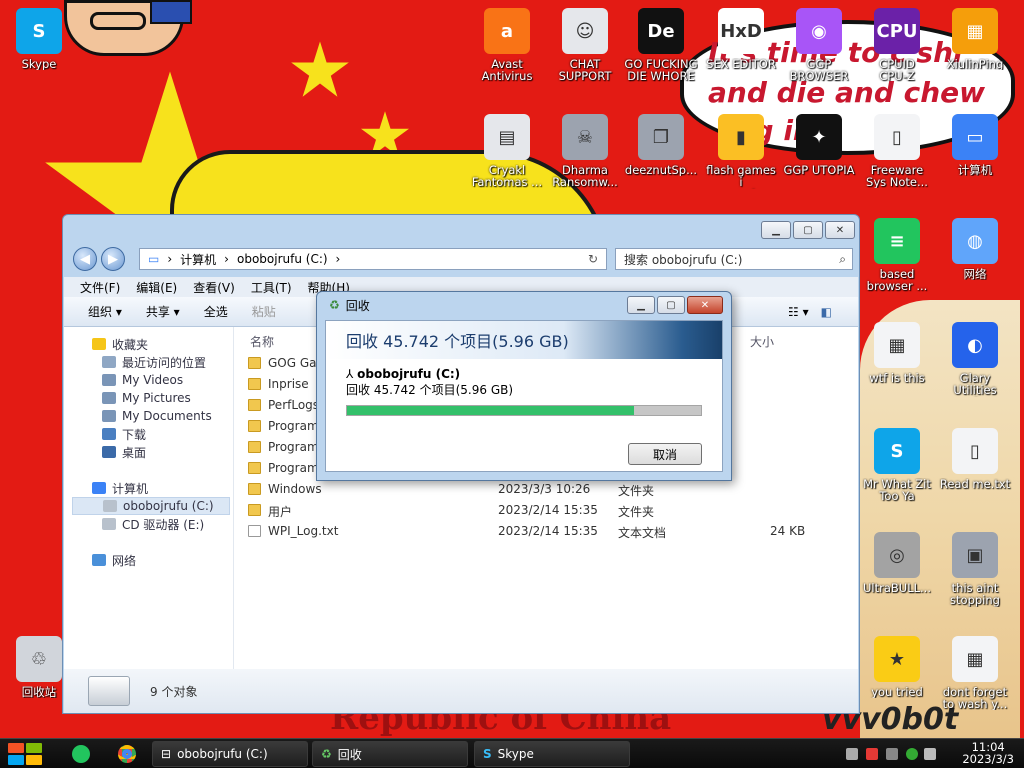 The height and width of the screenshot is (768, 1024). What do you see at coordinates (547, 531) in the screenshot?
I see `file-row: WPI_Log.txt 2023/2/14 15:35 文本文档 24 KB` at bounding box center [547, 531].